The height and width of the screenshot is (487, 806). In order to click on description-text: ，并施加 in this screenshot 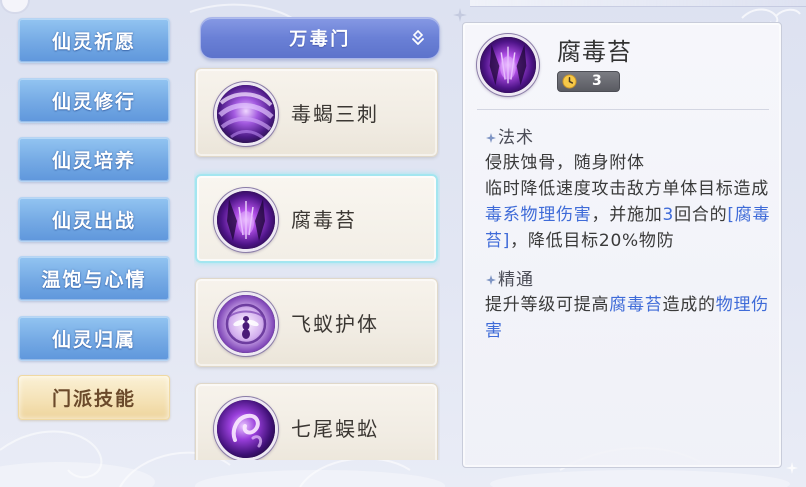, I will do `click(627, 215)`.